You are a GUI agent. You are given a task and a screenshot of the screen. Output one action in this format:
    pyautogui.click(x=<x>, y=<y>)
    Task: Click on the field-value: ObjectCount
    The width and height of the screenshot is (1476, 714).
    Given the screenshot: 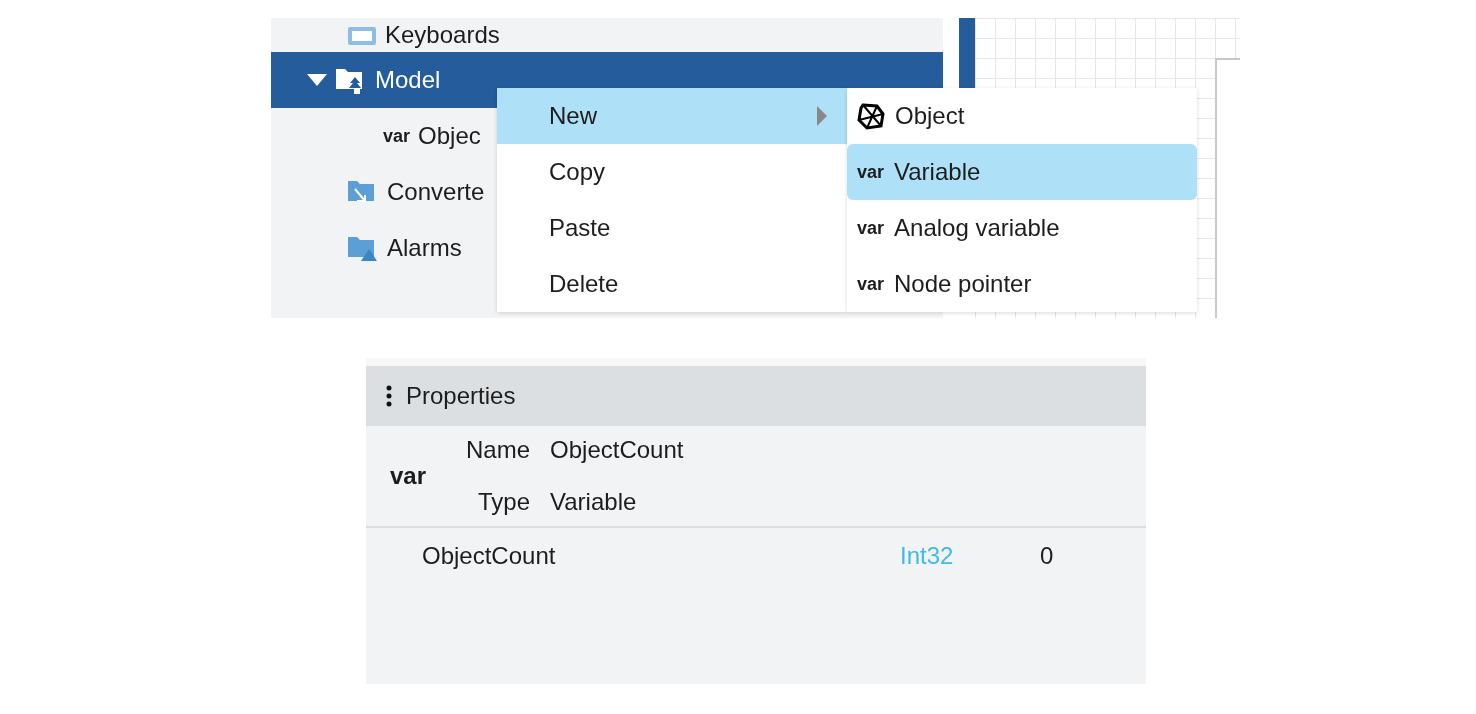 What is the action you would take?
    pyautogui.click(x=617, y=450)
    